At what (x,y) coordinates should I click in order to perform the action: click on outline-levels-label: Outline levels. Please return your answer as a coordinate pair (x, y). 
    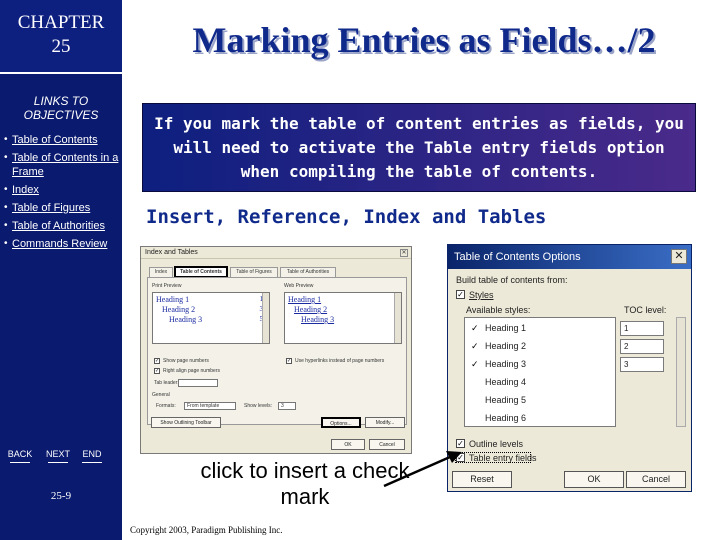
    Looking at the image, I should click on (496, 444).